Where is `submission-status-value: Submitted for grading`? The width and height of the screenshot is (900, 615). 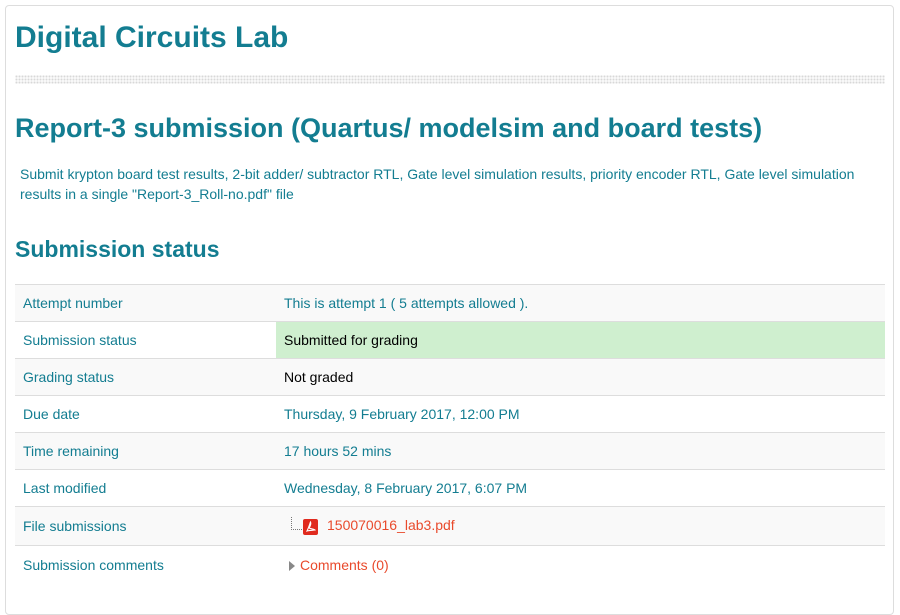 submission-status-value: Submitted for grading is located at coordinates (580, 340).